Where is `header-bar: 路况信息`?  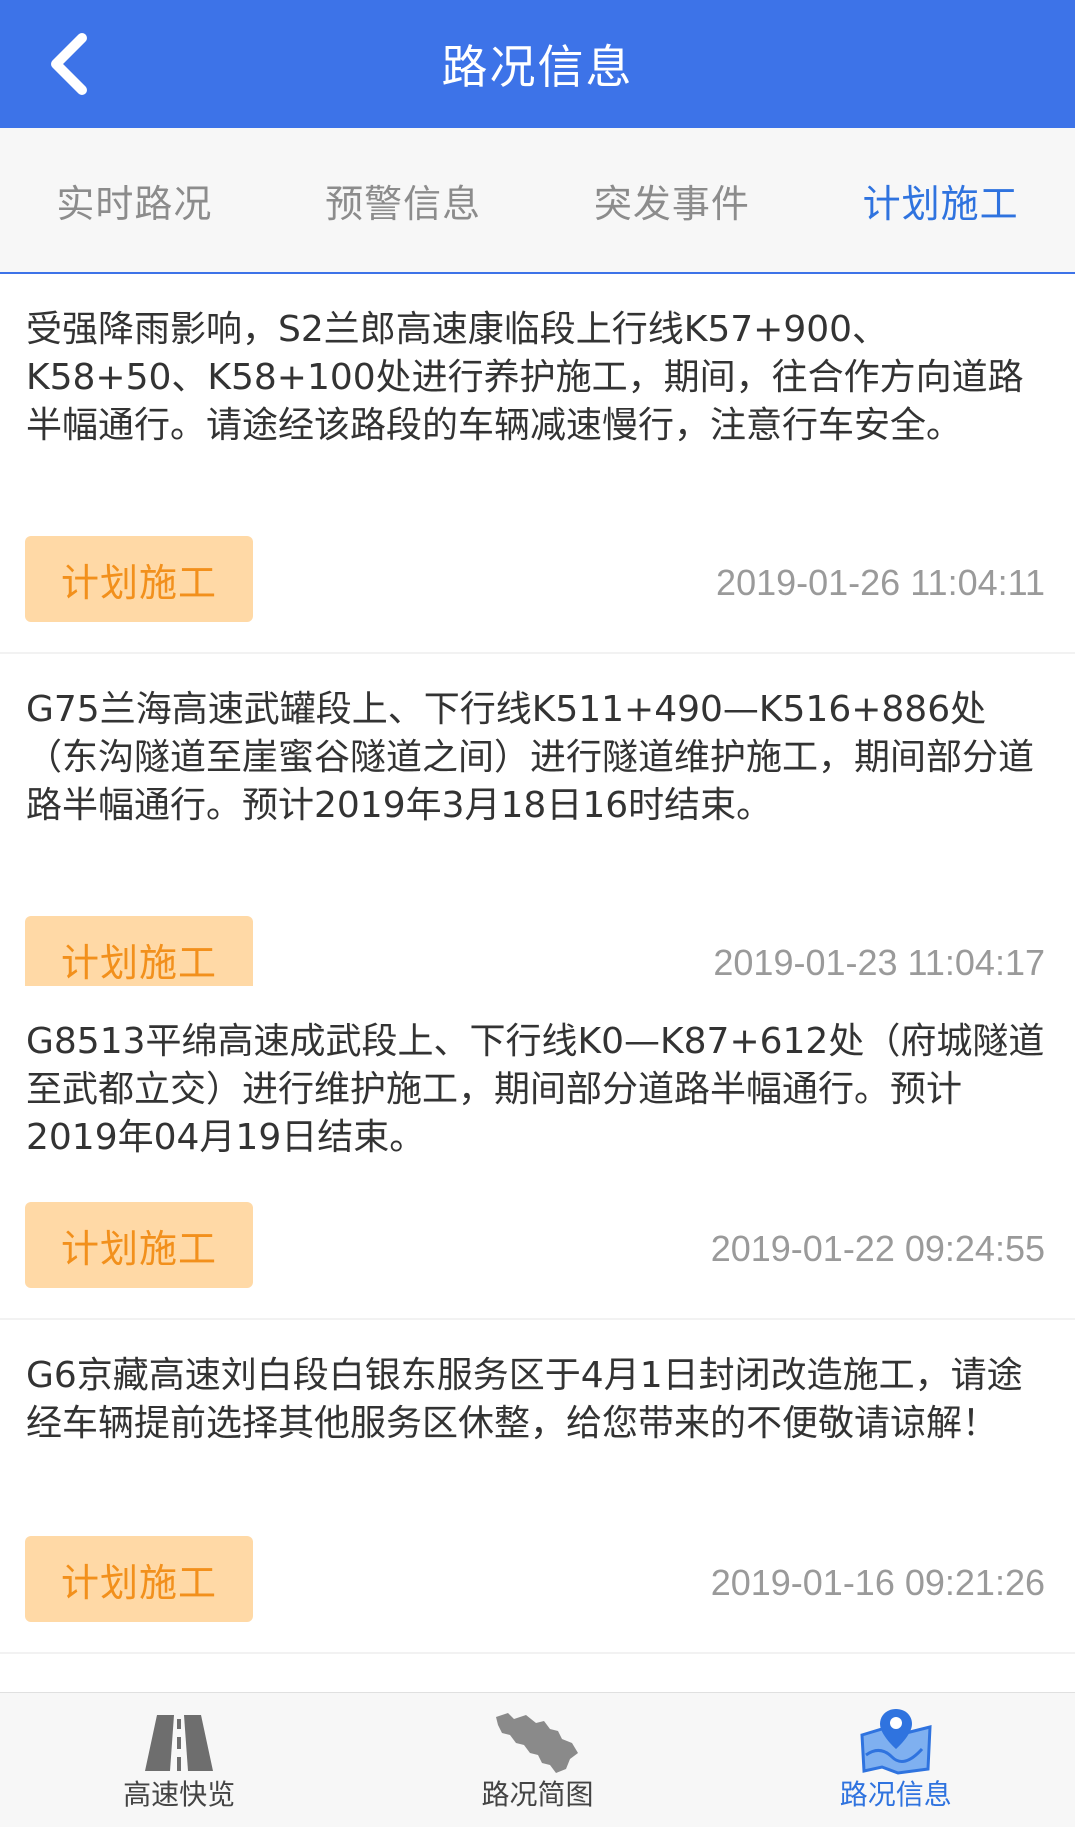
header-bar: 路况信息 is located at coordinates (537, 64).